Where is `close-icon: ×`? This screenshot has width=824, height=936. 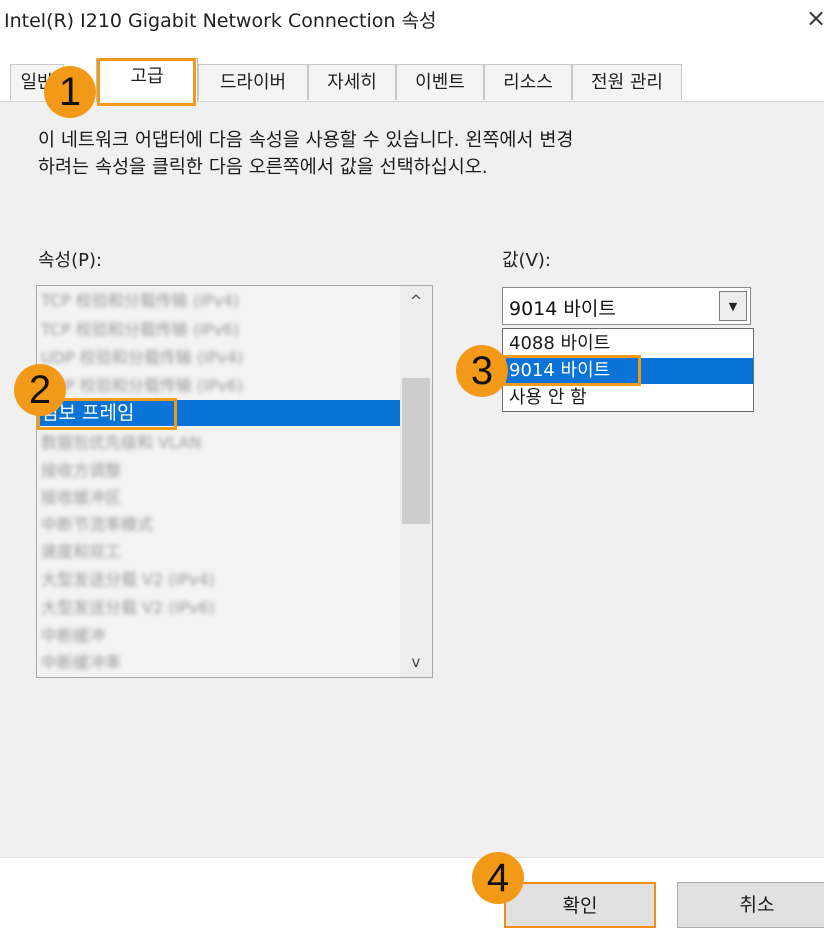 close-icon: × is located at coordinates (815, 18).